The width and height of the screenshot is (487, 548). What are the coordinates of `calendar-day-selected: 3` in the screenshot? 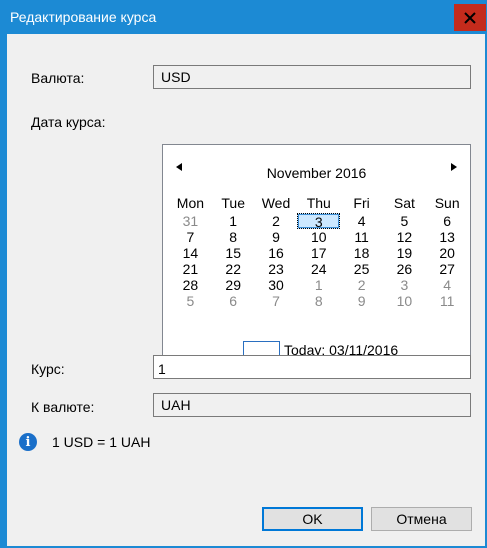 It's located at (319, 221).